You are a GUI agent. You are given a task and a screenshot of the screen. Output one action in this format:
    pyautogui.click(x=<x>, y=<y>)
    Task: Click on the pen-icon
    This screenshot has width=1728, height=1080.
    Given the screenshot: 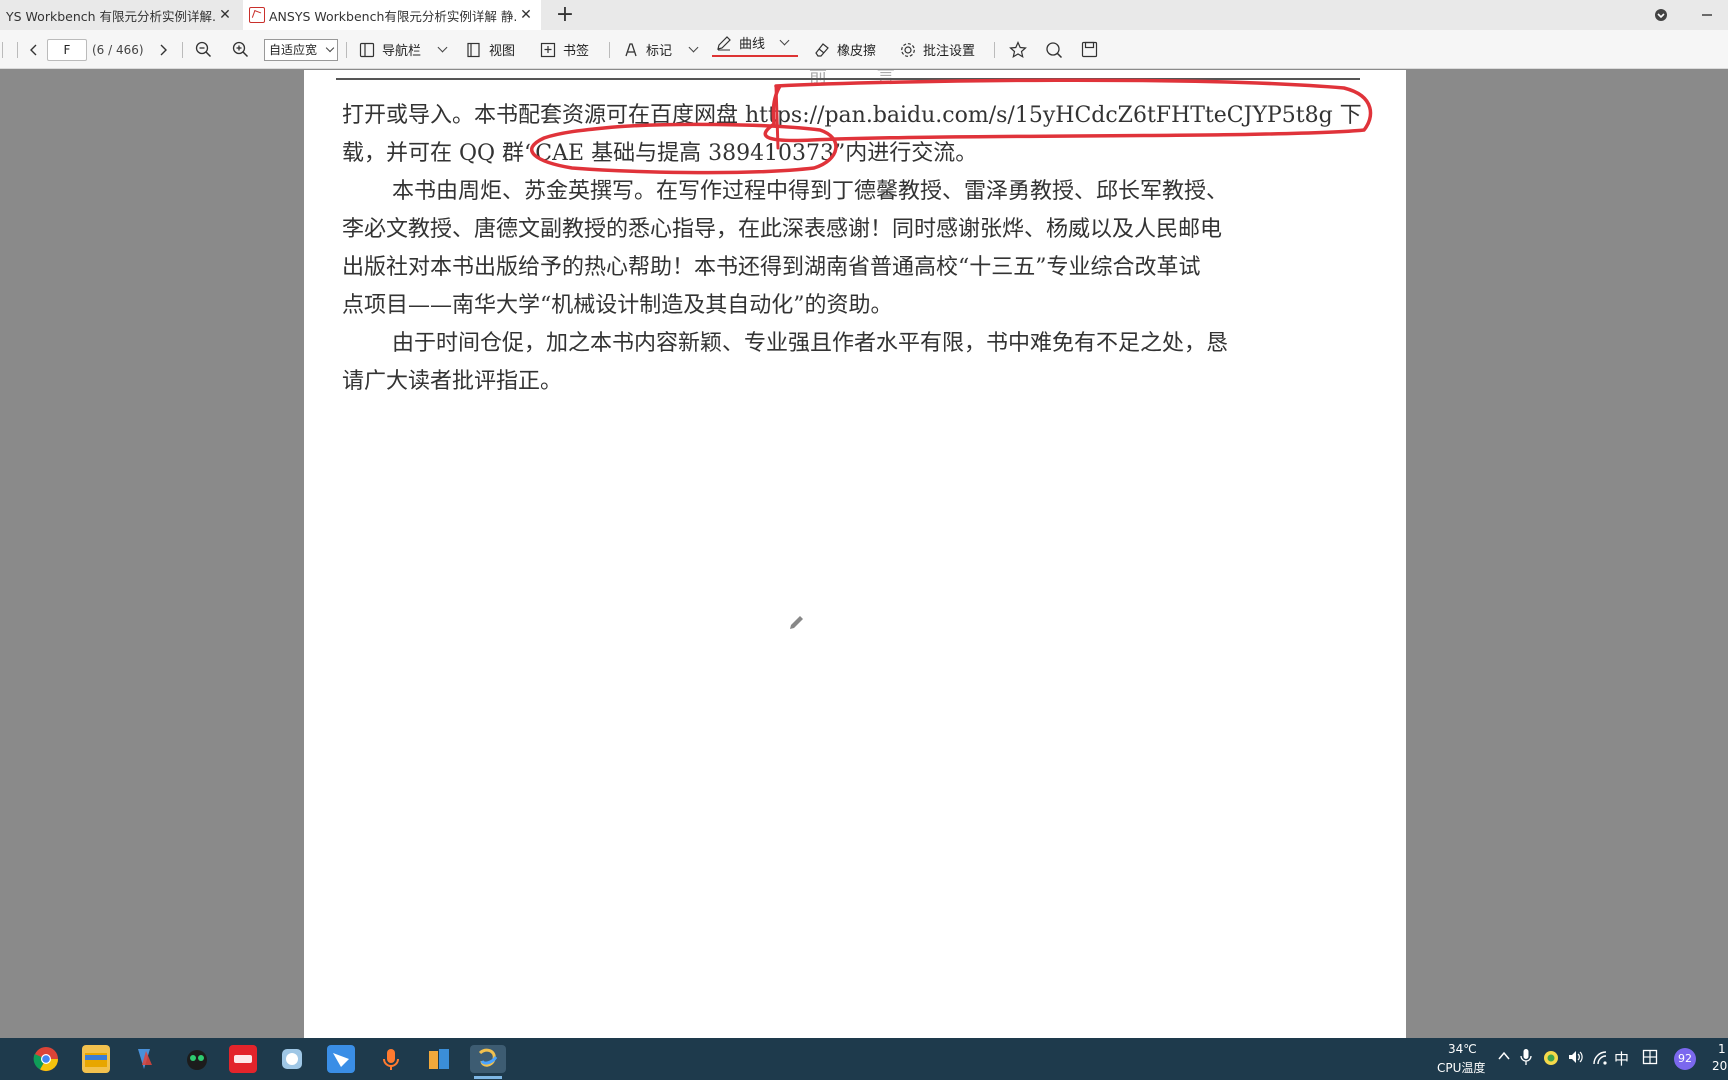 What is the action you would take?
    pyautogui.click(x=724, y=42)
    